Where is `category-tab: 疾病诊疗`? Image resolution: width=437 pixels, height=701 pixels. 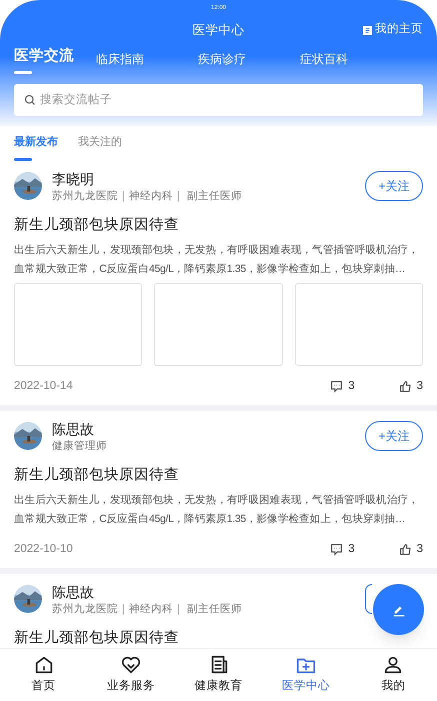
category-tab: 疾病诊疗 is located at coordinates (238, 63).